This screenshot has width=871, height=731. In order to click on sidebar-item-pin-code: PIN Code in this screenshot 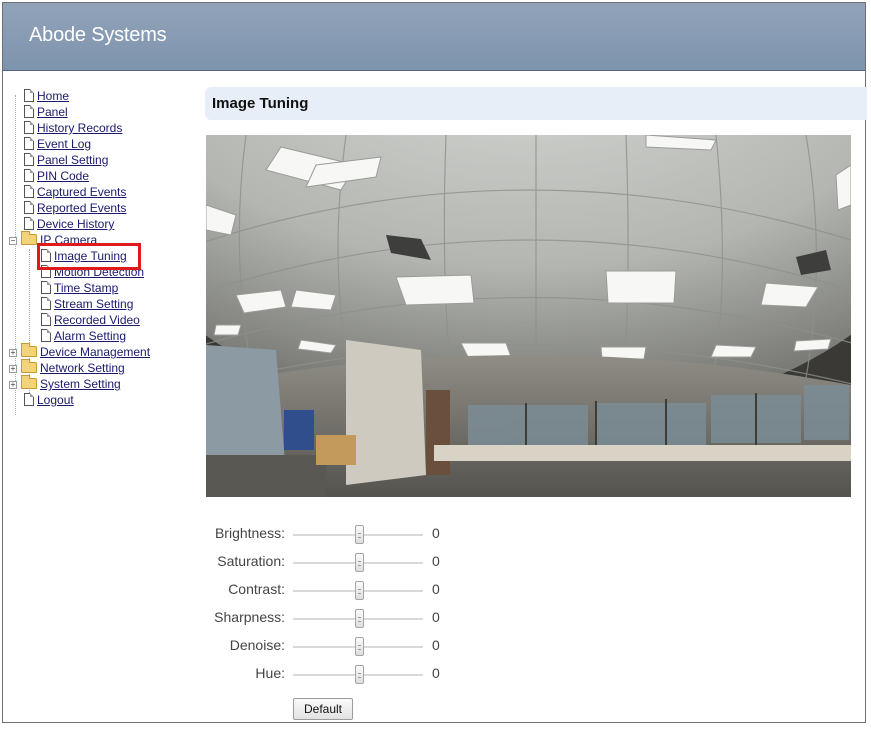, I will do `click(56, 177)`.